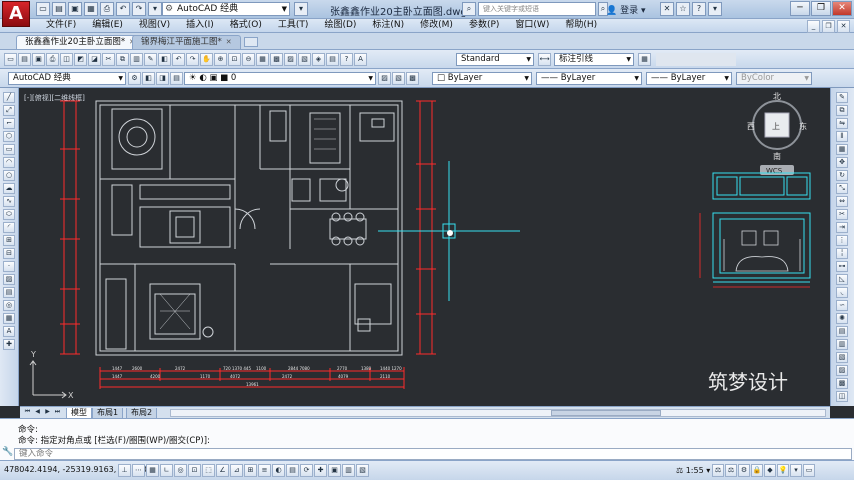 The width and height of the screenshot is (854, 480). Describe the element at coordinates (220, 59) in the screenshot. I see `zoom-realtime-icon: ⊕` at that location.